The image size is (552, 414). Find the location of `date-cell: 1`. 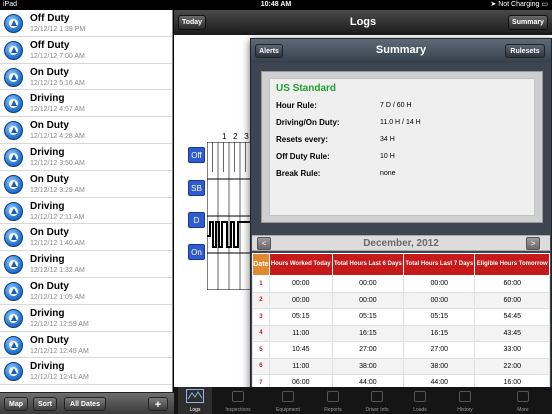

date-cell: 1 is located at coordinates (261, 284).